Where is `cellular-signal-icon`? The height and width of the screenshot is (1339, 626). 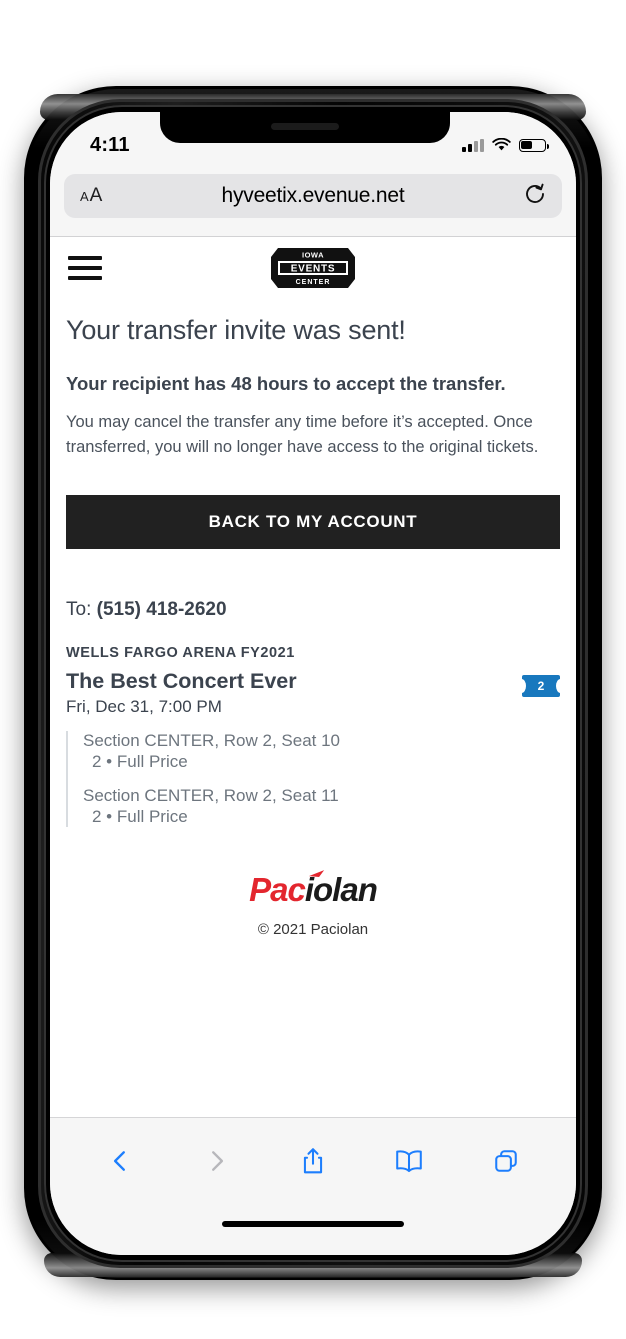 cellular-signal-icon is located at coordinates (473, 145).